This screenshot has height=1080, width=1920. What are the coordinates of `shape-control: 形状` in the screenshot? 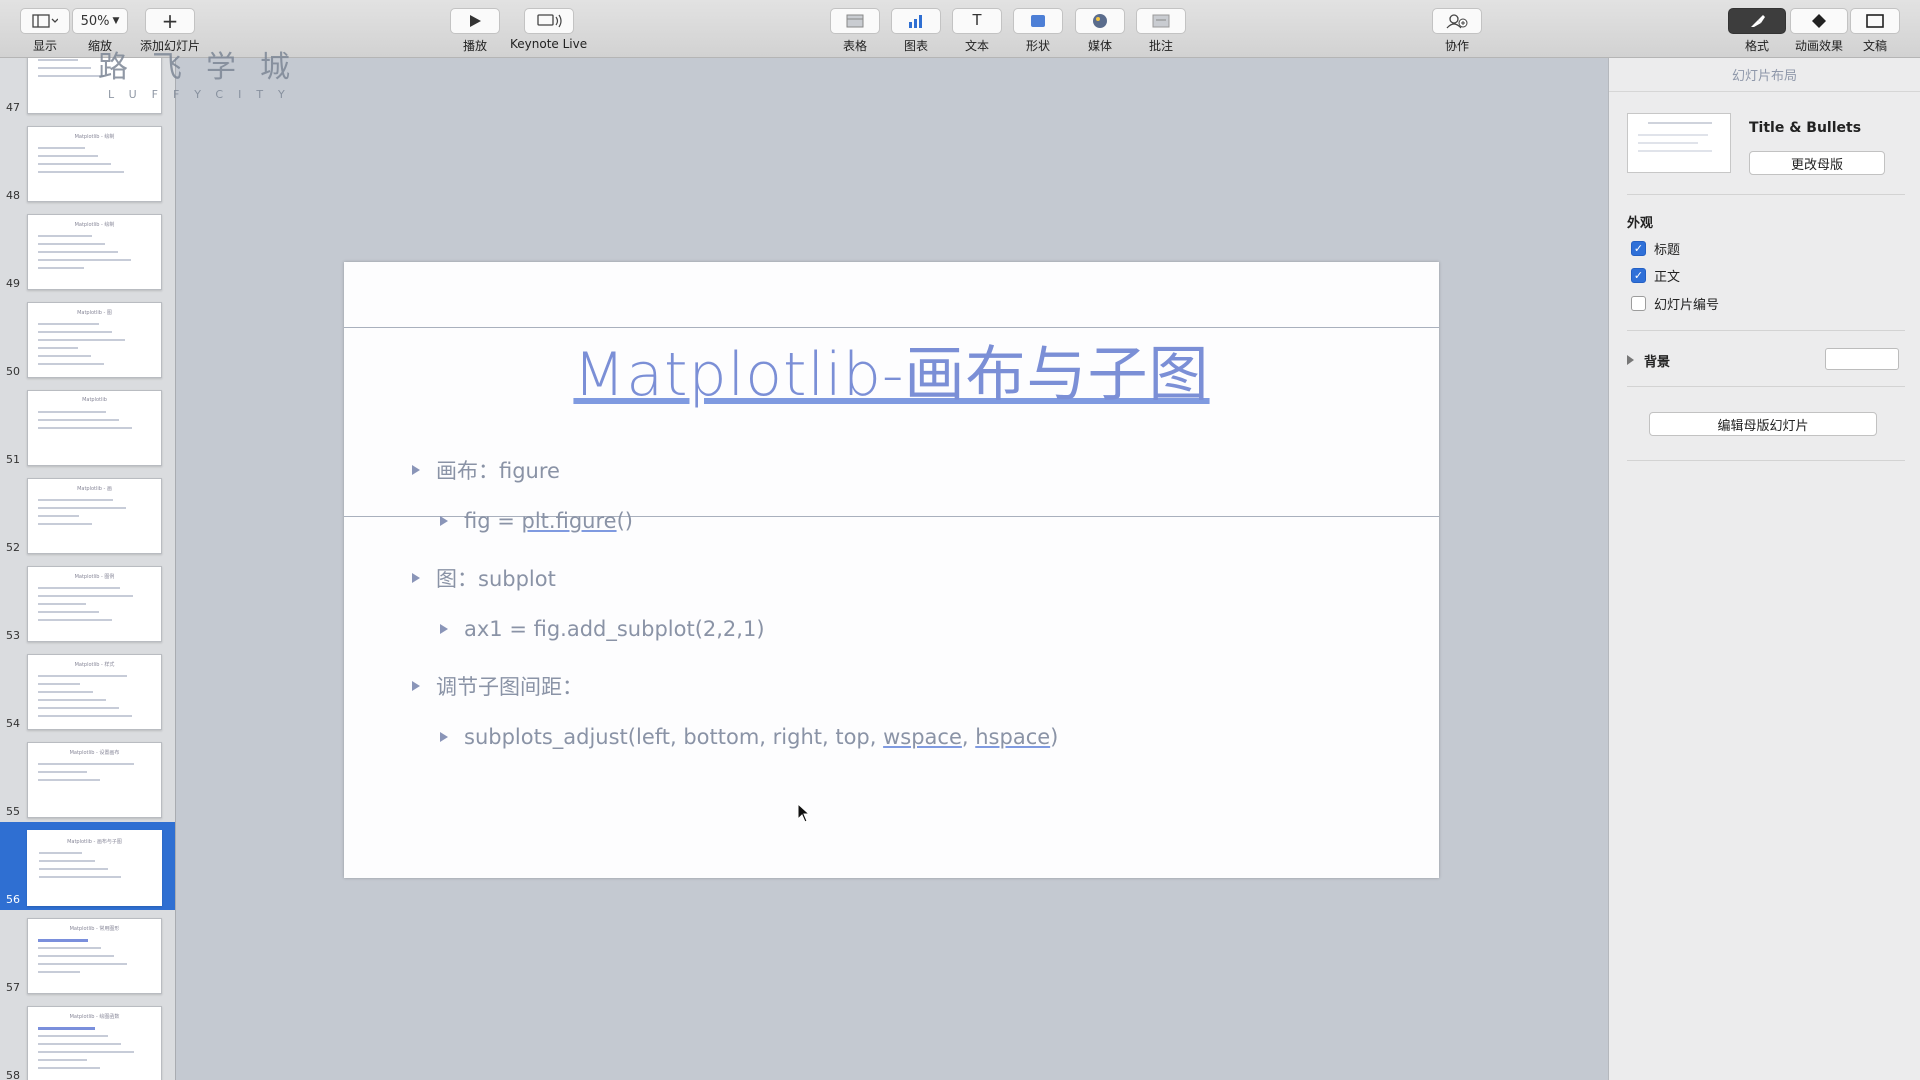 It's located at (1038, 31).